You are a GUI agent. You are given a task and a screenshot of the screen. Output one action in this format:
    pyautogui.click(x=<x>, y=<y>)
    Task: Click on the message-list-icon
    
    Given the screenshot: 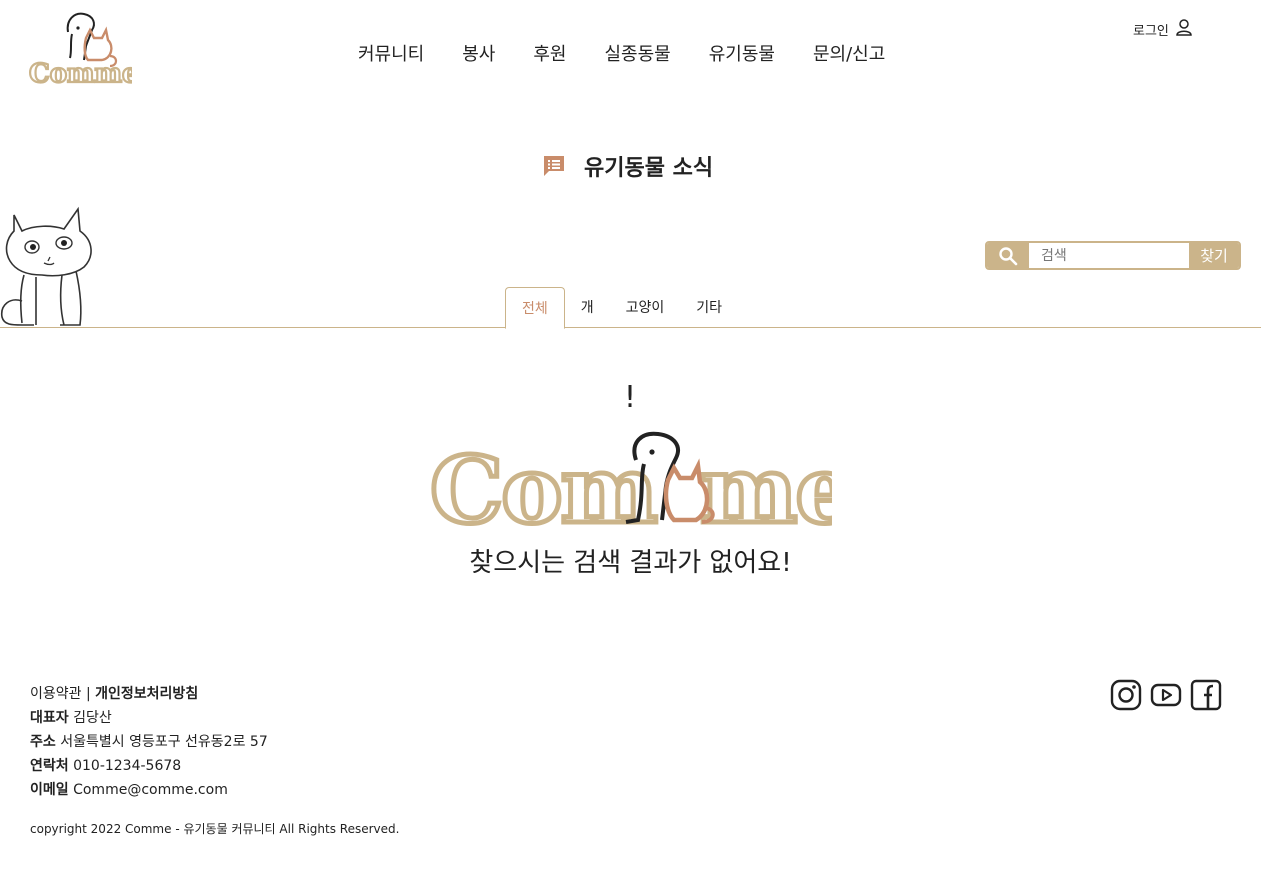 What is the action you would take?
    pyautogui.click(x=554, y=166)
    